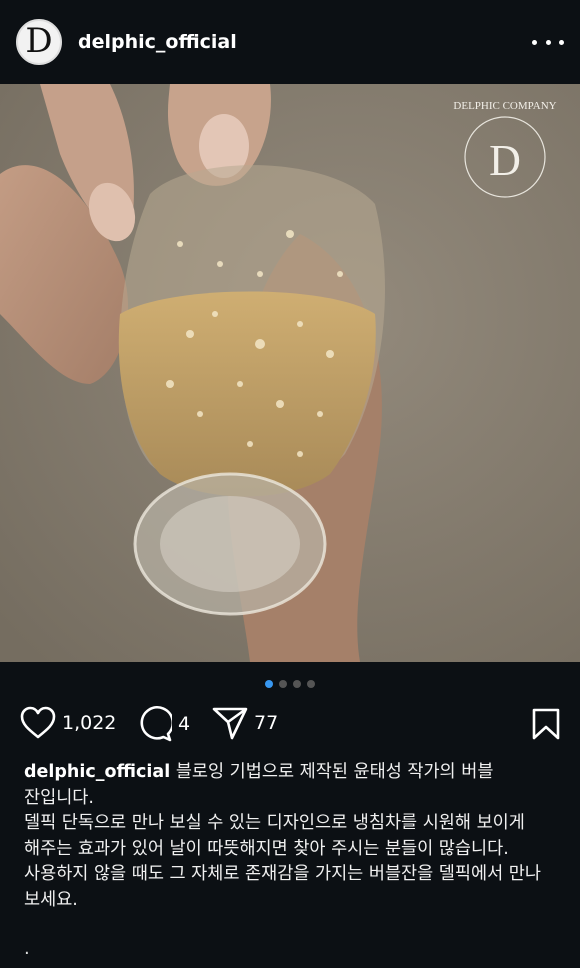 The height and width of the screenshot is (968, 580). I want to click on svg-text: D, so click(505, 160).